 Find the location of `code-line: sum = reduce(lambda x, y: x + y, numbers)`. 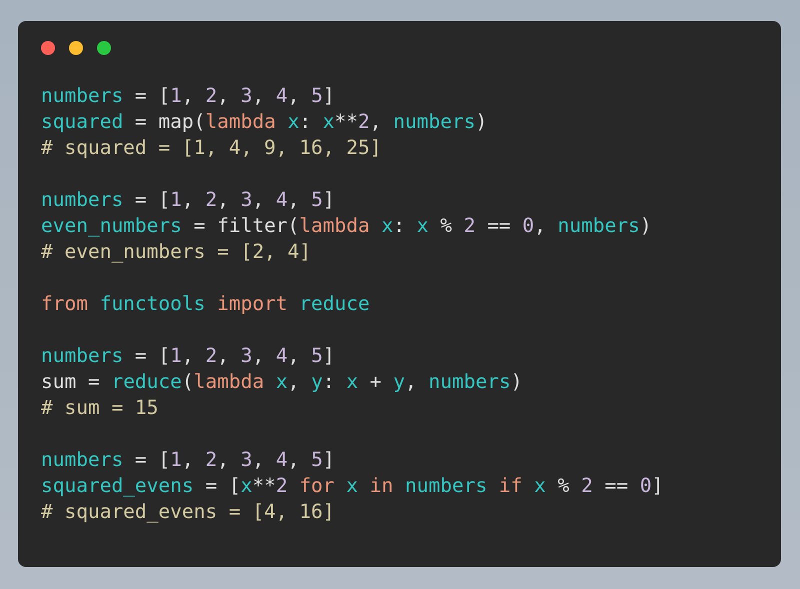

code-line: sum = reduce(lambda x, y: x + y, numbers) is located at coordinates (281, 382).